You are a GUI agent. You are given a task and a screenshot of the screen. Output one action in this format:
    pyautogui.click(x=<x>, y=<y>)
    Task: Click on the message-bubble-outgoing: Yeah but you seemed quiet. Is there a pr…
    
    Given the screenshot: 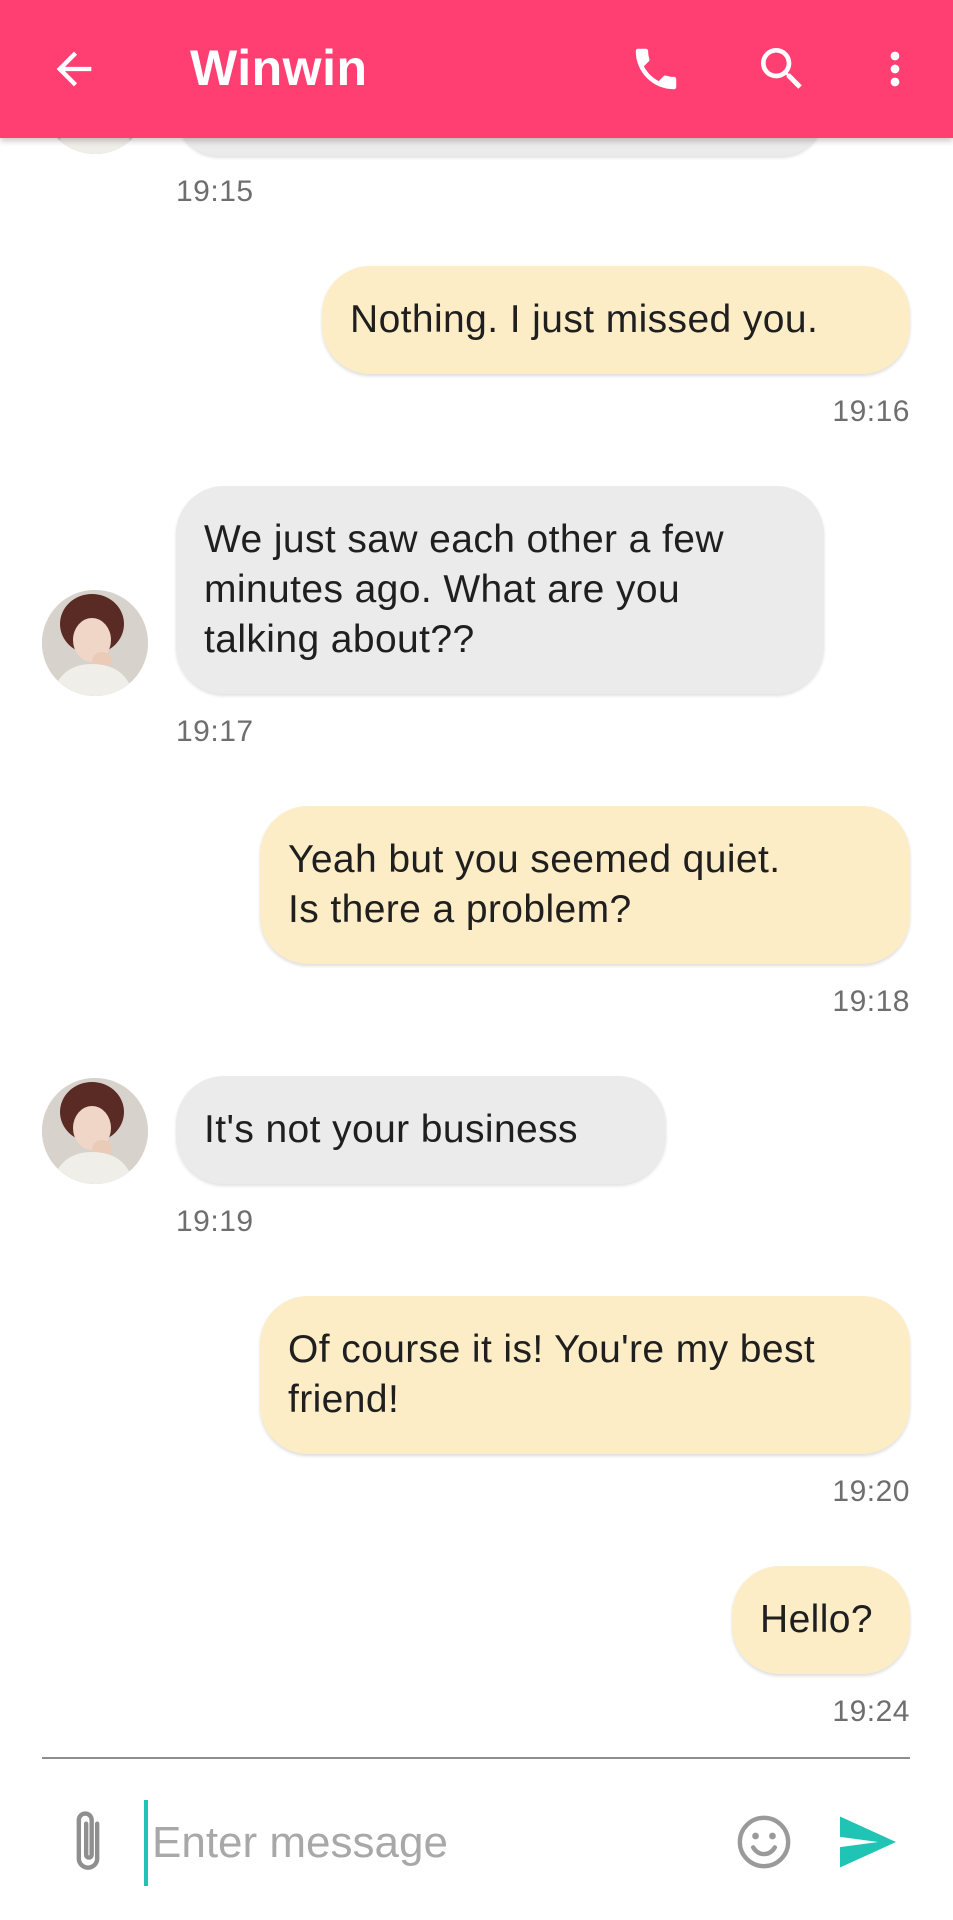 What is the action you would take?
    pyautogui.click(x=585, y=885)
    